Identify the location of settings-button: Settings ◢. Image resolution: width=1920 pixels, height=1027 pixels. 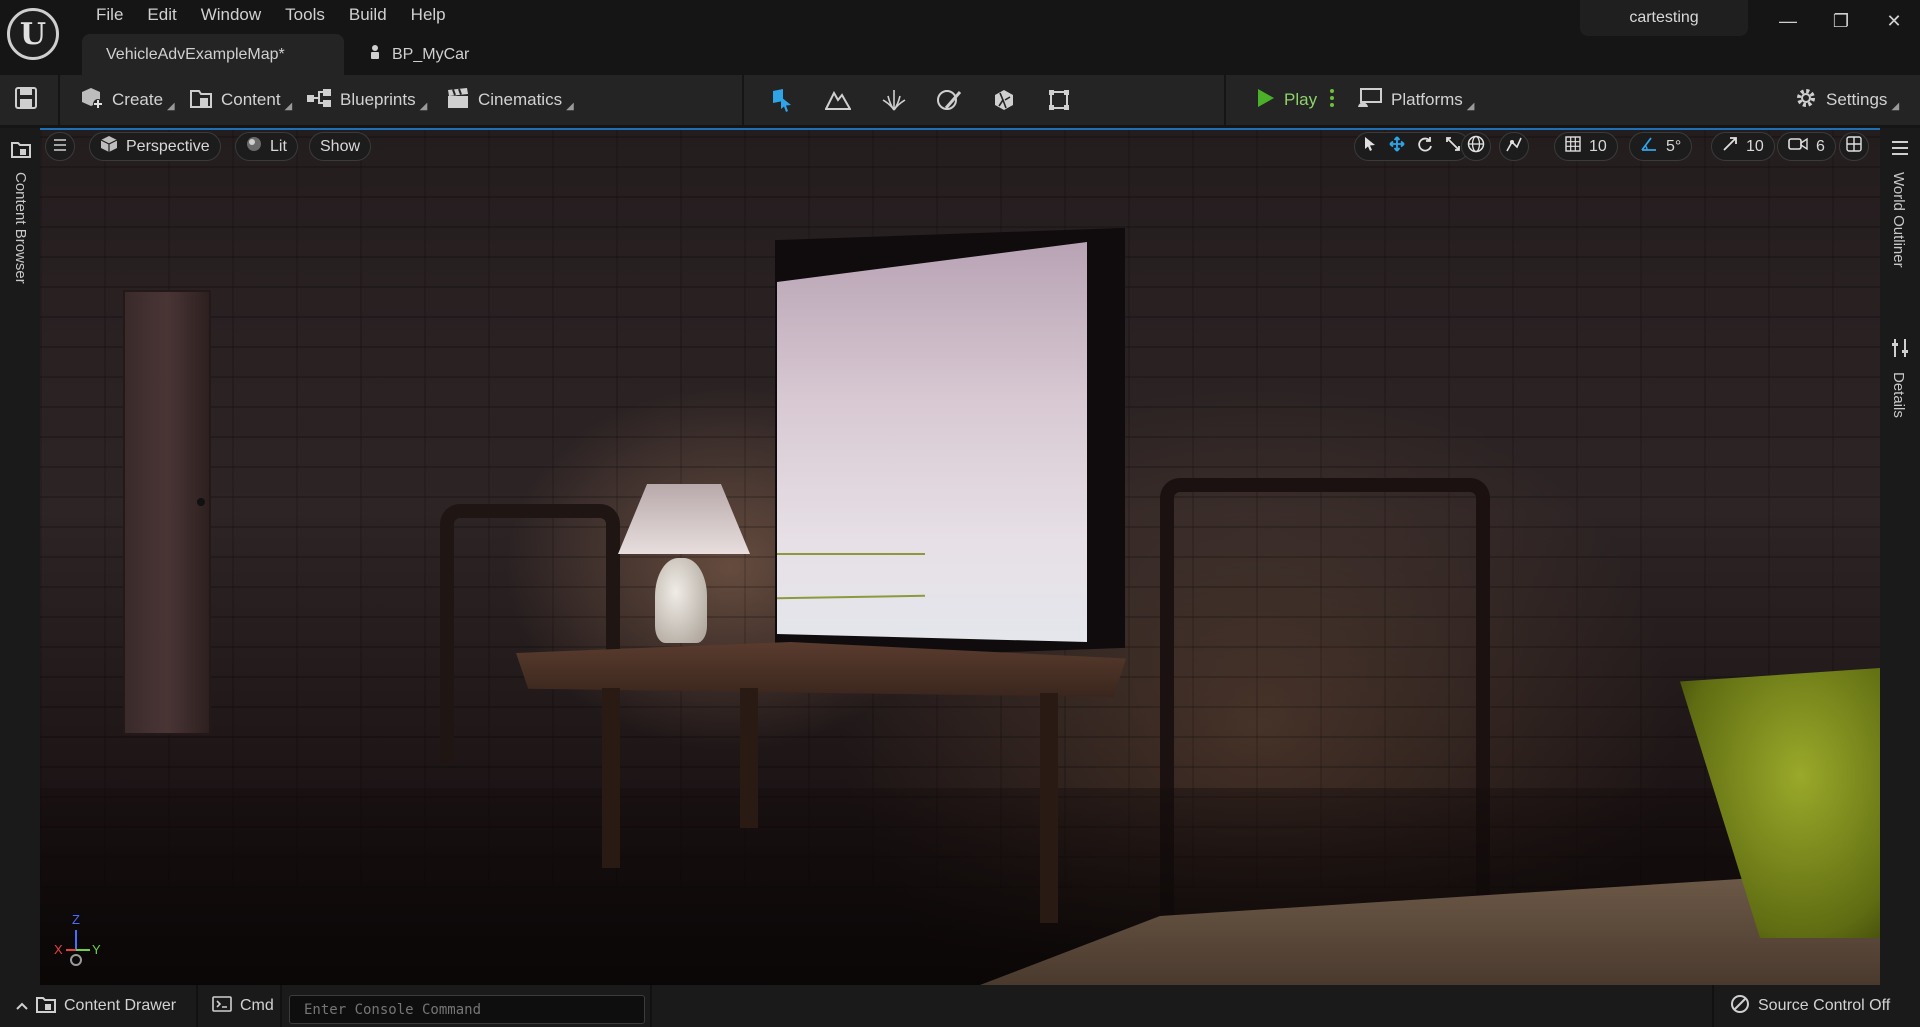
(1846, 100).